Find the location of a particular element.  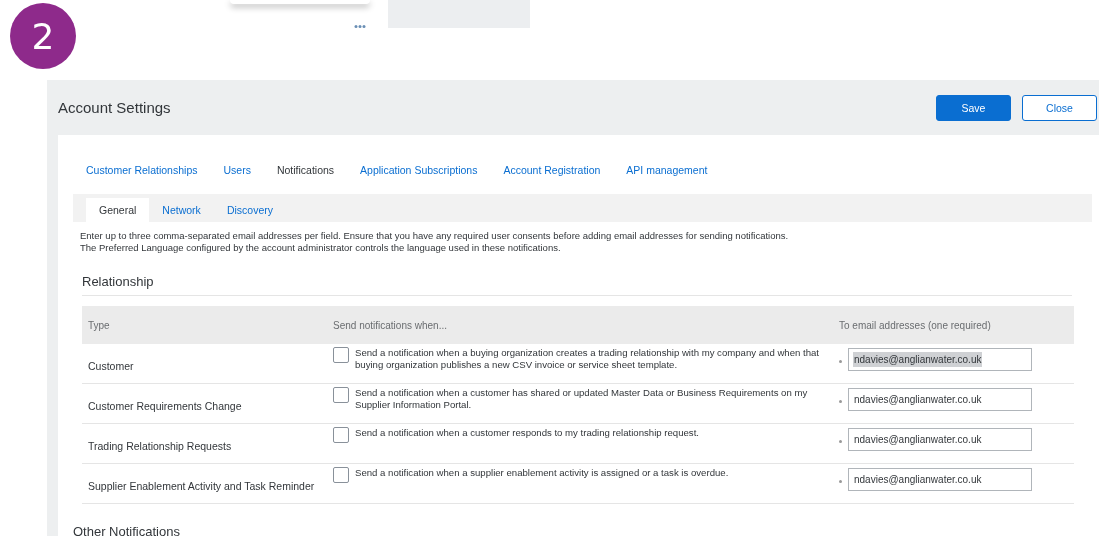

save-button: Save is located at coordinates (973, 107).